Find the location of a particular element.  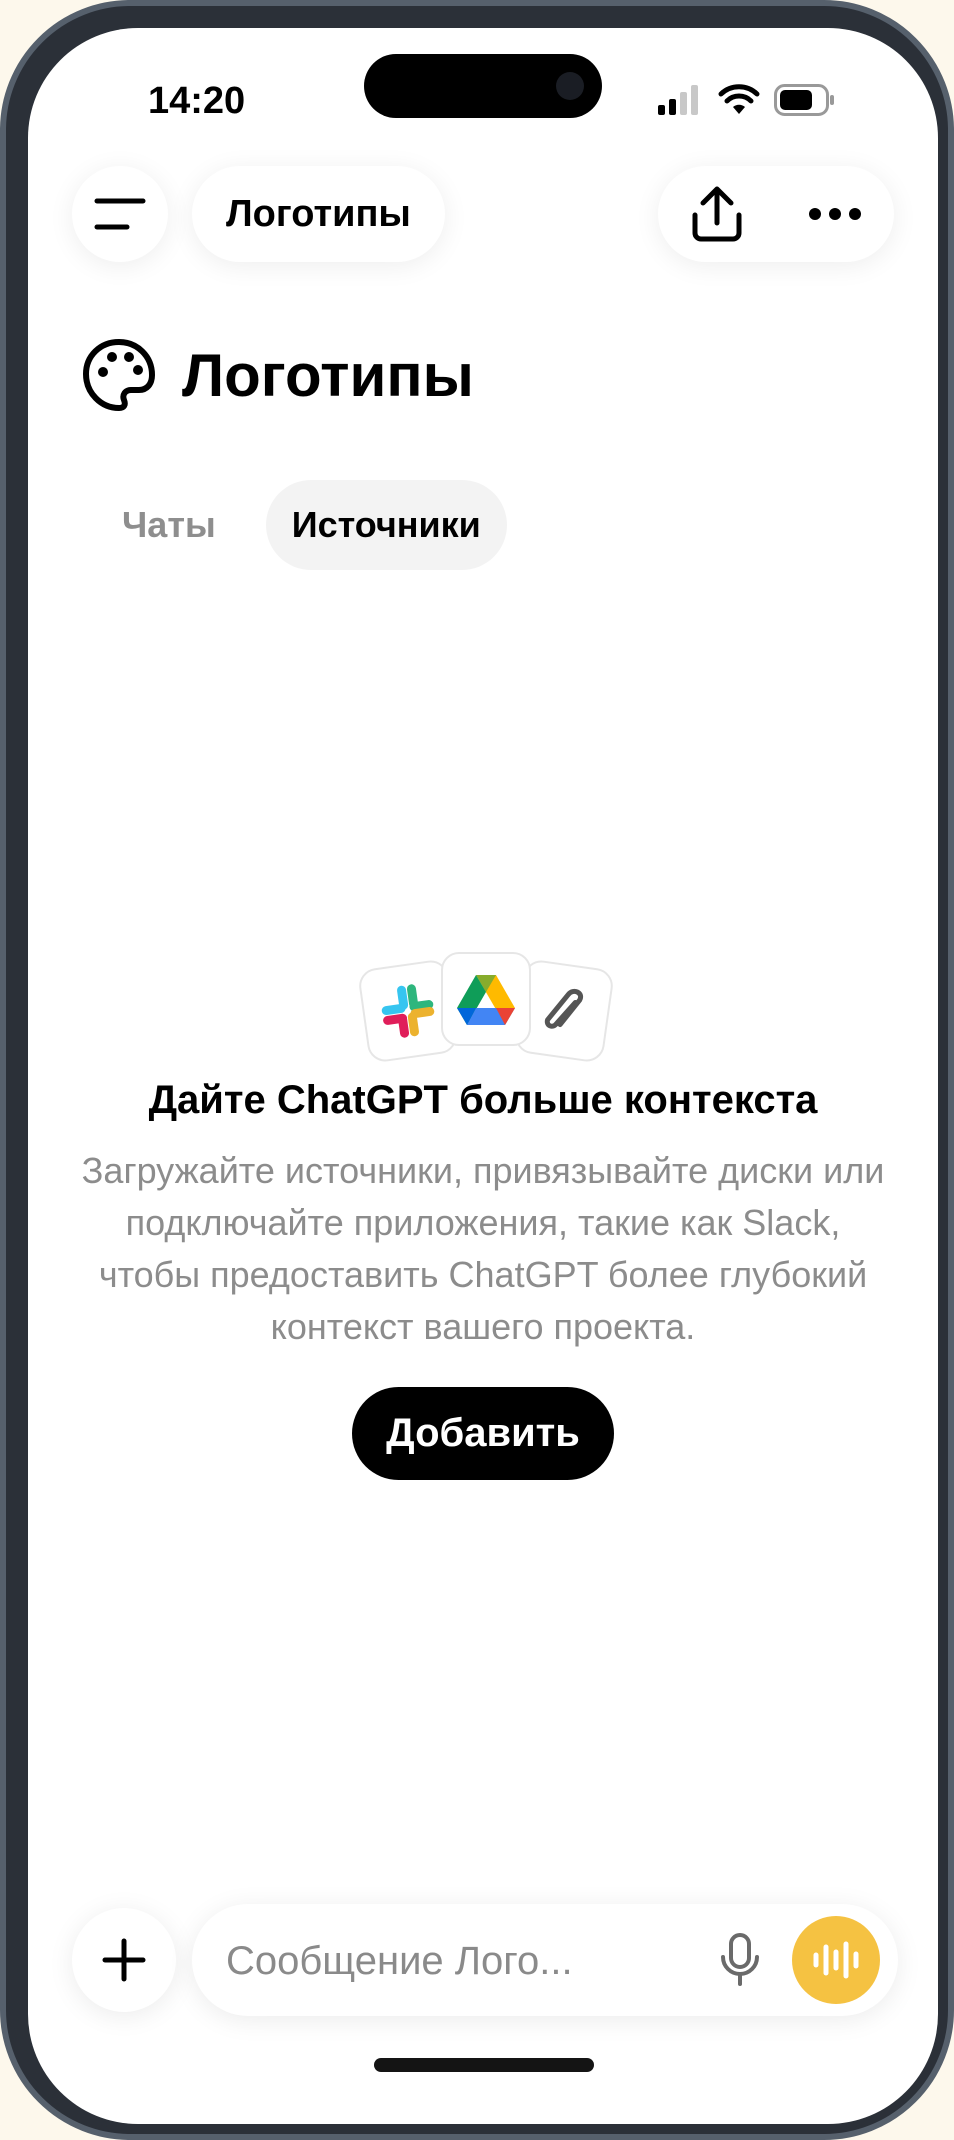

empty-state-title: Дайте ChatGPT больше контекста is located at coordinates (483, 1100).